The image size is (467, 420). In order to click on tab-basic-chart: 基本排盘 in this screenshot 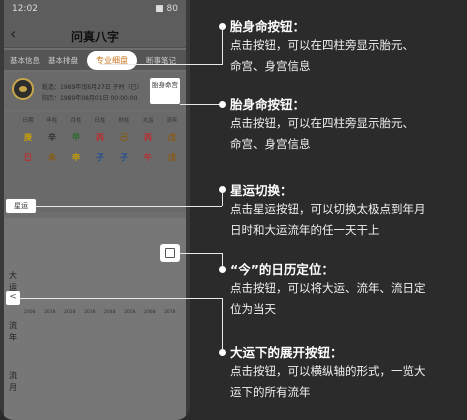, I will do `click(63, 60)`.